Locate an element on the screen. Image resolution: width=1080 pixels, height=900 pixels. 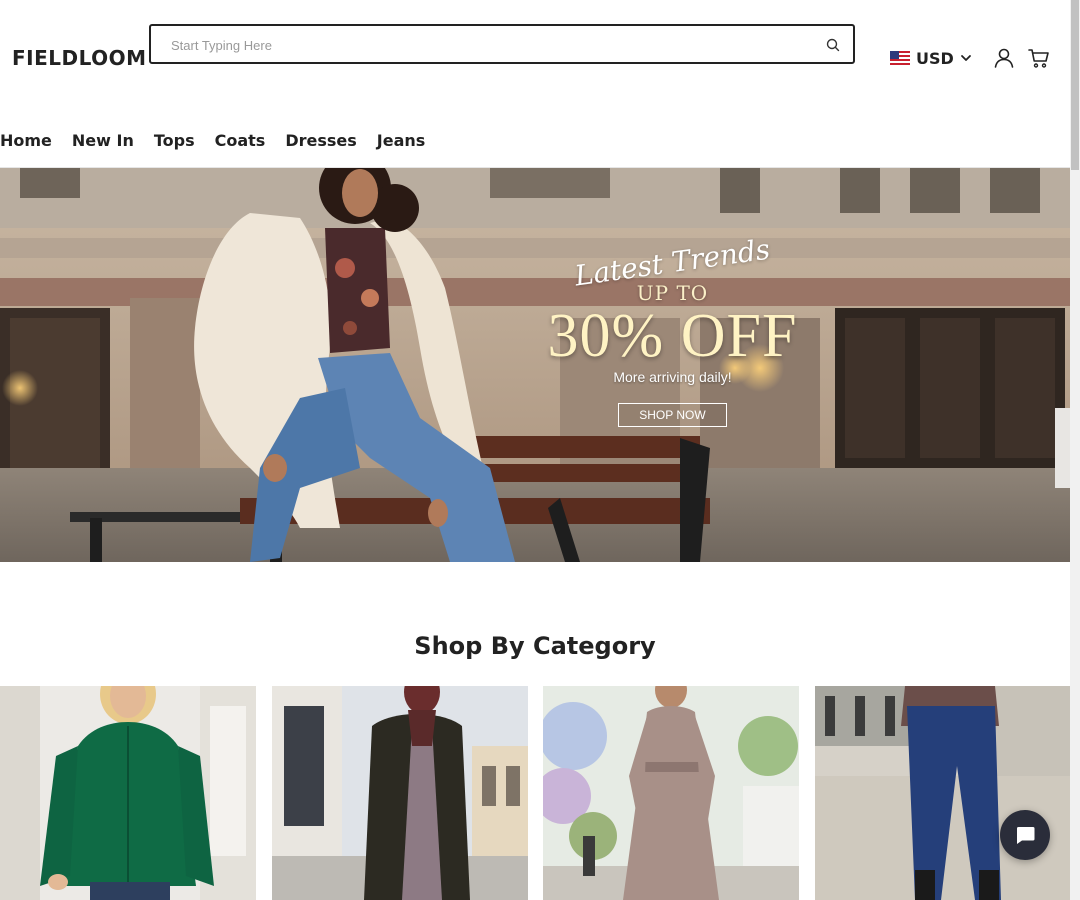
chat-bubble-icon is located at coordinates (1026, 835).